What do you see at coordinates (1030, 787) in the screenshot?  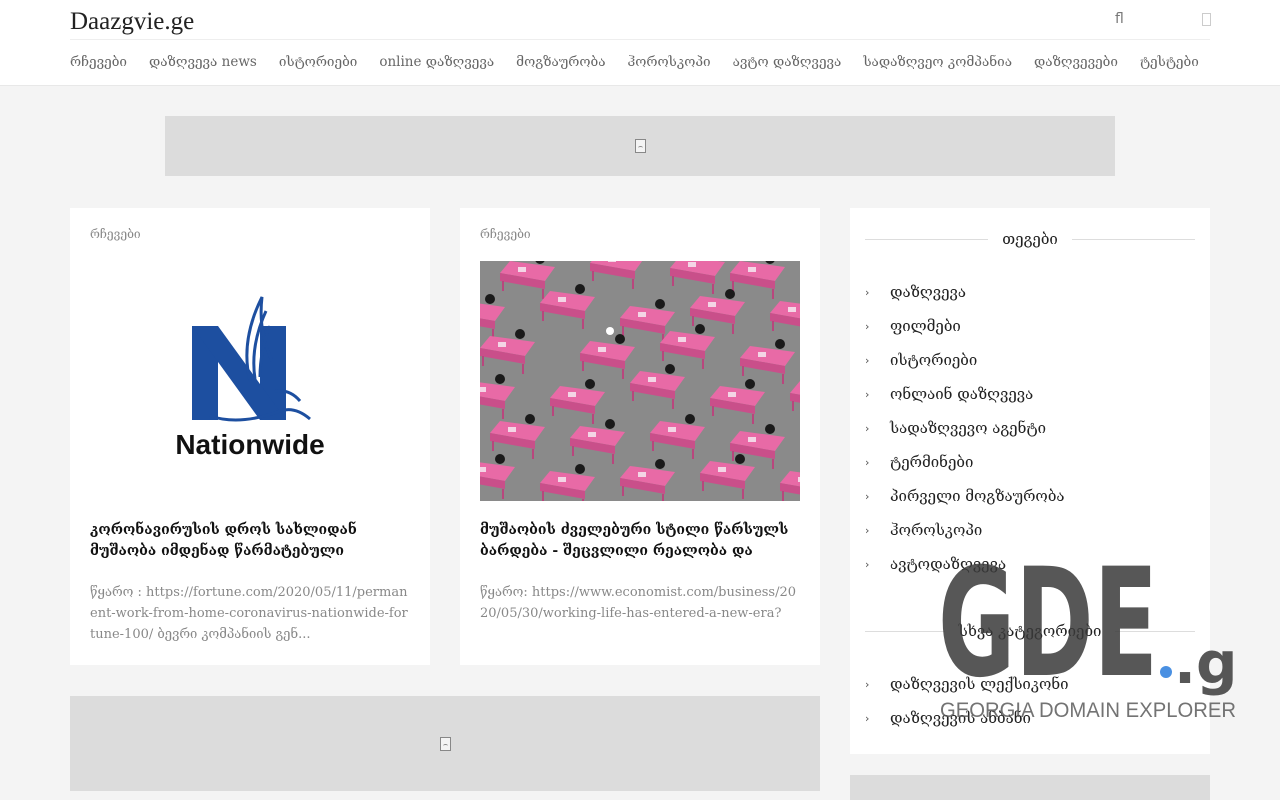 I see `ad-banner-side` at bounding box center [1030, 787].